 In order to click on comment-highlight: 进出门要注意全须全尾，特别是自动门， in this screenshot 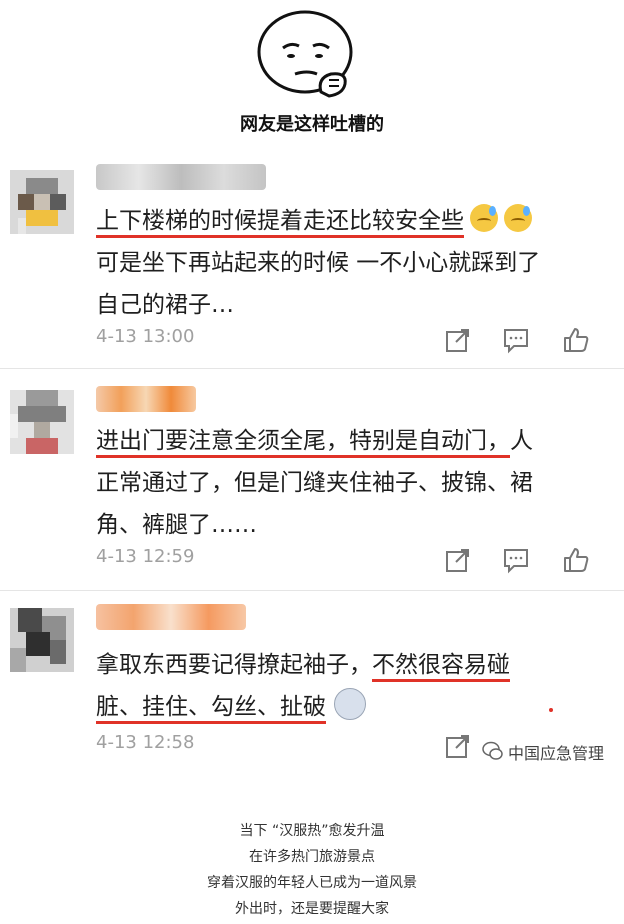, I will do `click(303, 443)`.